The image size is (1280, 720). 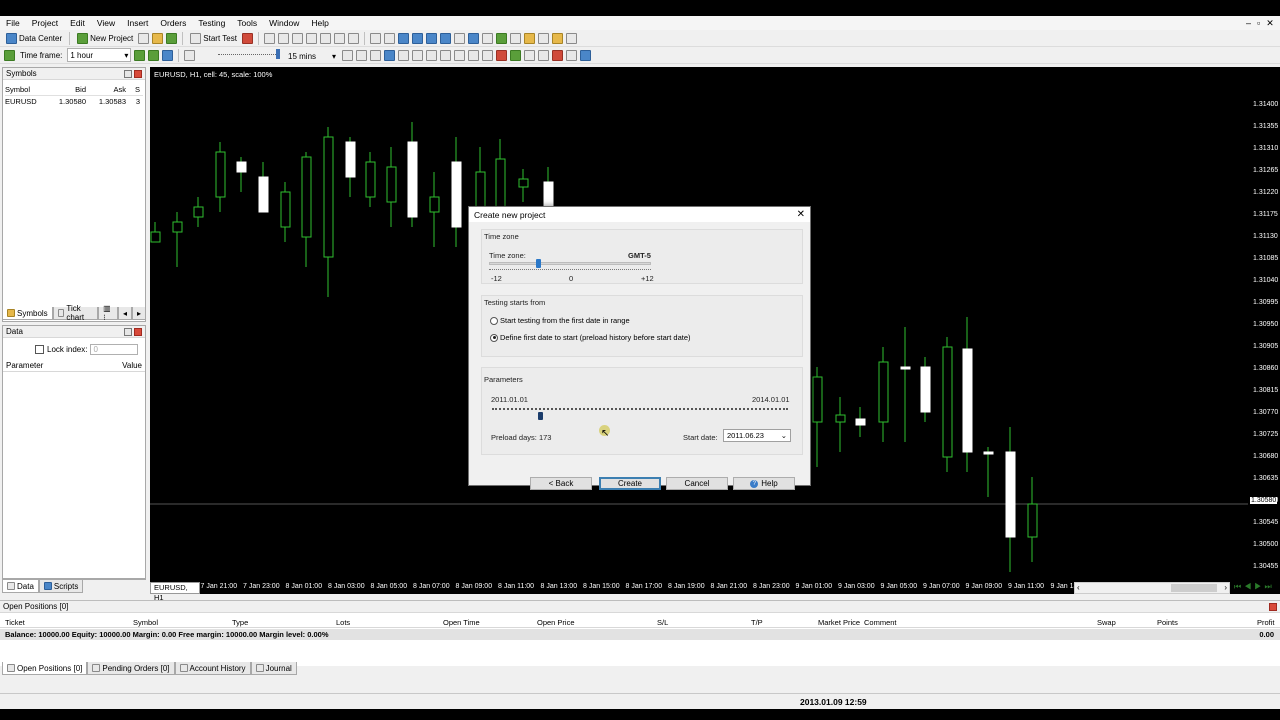 What do you see at coordinates (158, 38) in the screenshot?
I see `save-icon` at bounding box center [158, 38].